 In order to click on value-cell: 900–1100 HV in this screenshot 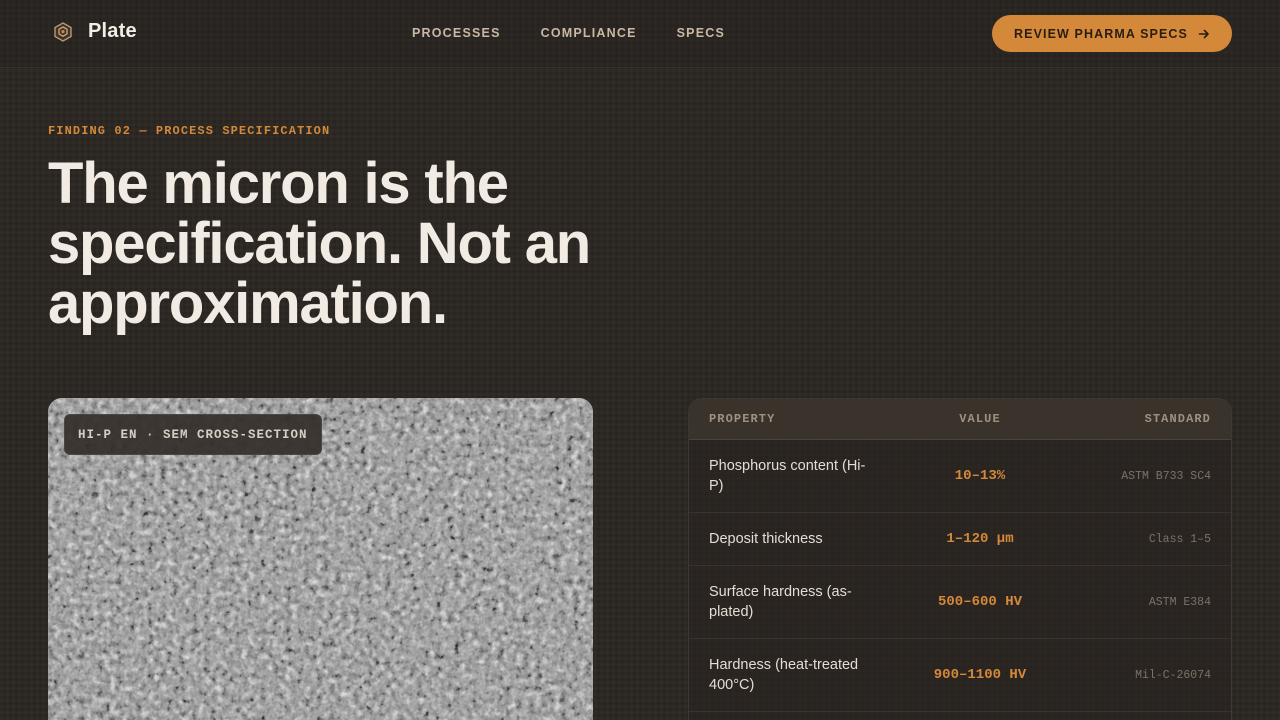, I will do `click(980, 675)`.